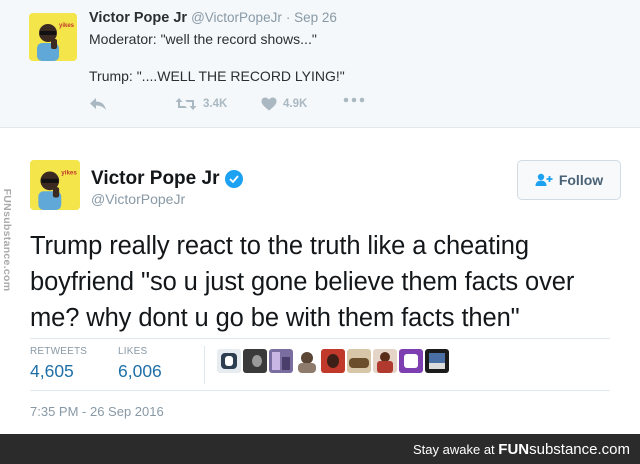 Image resolution: width=640 pixels, height=464 pixels. What do you see at coordinates (55, 185) in the screenshot?
I see `main-avatar: yikes` at bounding box center [55, 185].